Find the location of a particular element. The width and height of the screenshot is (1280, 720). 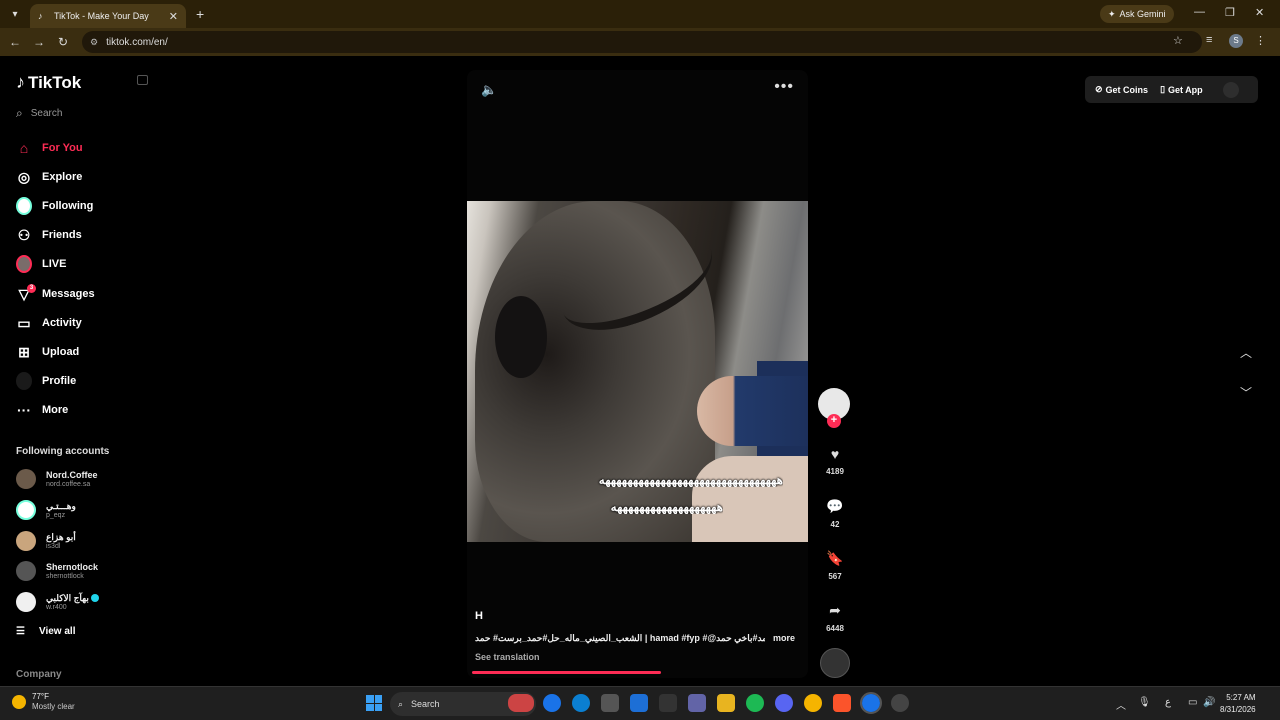

edge-icon is located at coordinates (581, 703).